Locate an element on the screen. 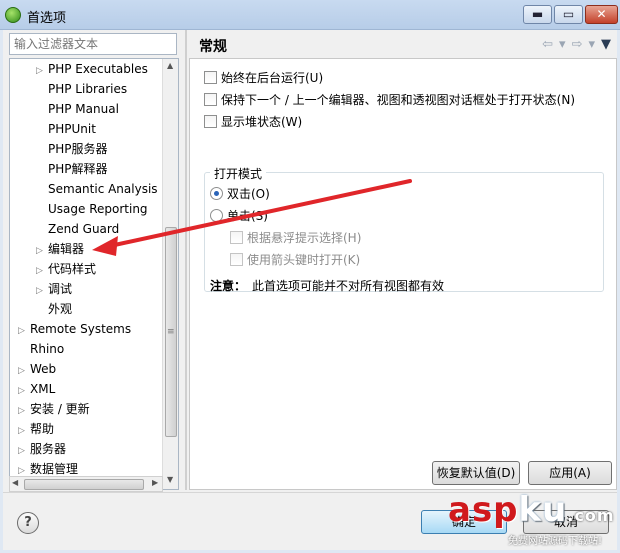 Image resolution: width=620 pixels, height=553 pixels. tree-item-label: PHPUnit is located at coordinates (72, 129).